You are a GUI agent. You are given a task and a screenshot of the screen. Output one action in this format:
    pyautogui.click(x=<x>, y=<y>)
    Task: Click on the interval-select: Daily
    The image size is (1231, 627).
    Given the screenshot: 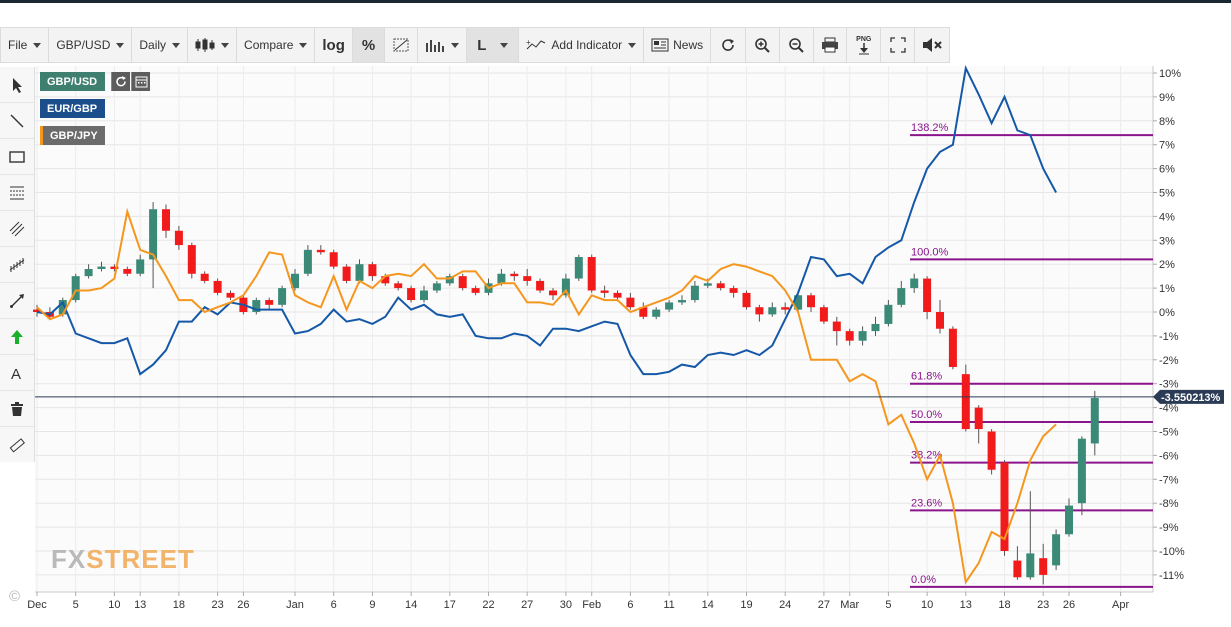 What is the action you would take?
    pyautogui.click(x=160, y=45)
    